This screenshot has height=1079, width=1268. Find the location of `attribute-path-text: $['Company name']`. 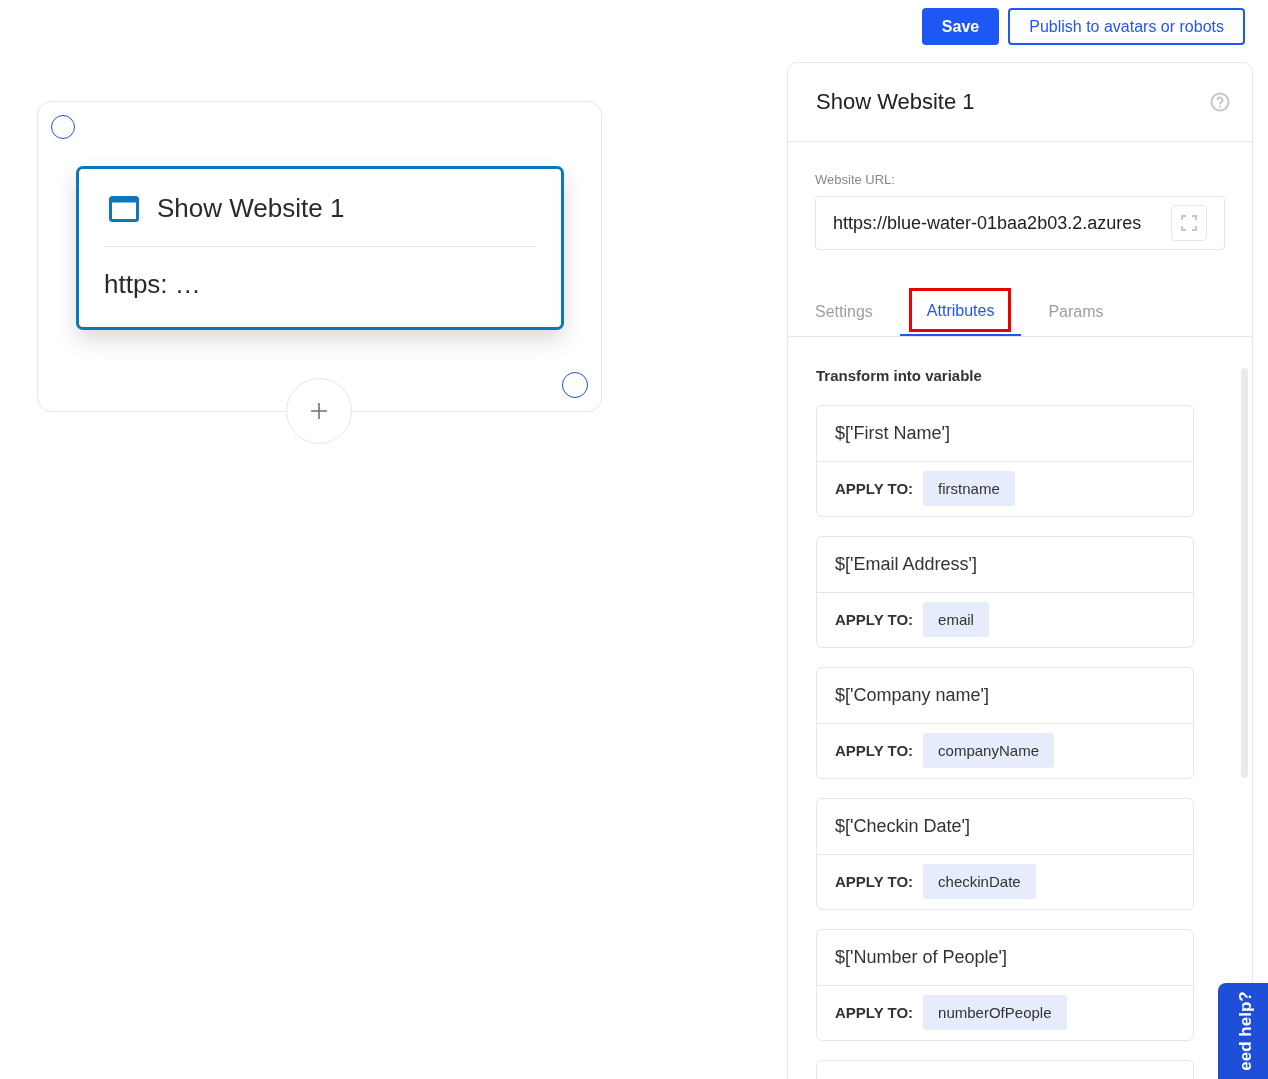

attribute-path-text: $['Company name'] is located at coordinates (1005, 696).